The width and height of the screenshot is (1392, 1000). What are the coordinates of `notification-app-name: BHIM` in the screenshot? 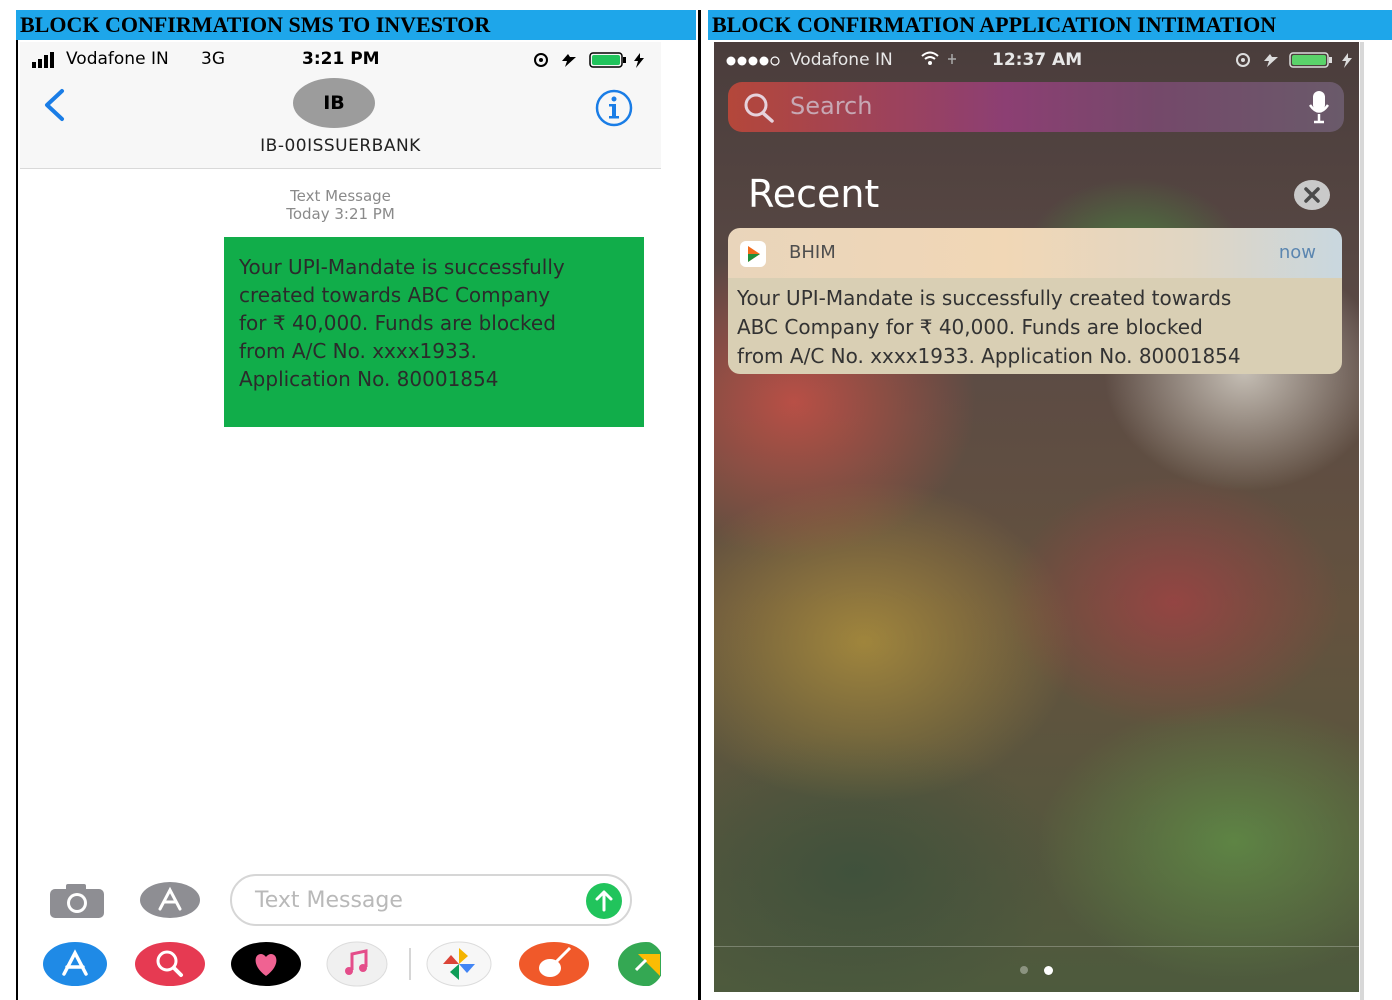 It's located at (812, 252).